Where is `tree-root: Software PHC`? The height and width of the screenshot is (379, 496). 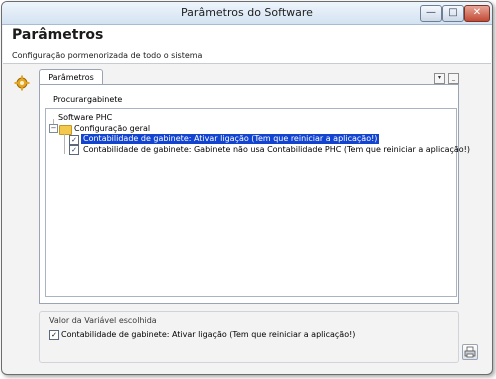 tree-root: Software PHC is located at coordinates (85, 117).